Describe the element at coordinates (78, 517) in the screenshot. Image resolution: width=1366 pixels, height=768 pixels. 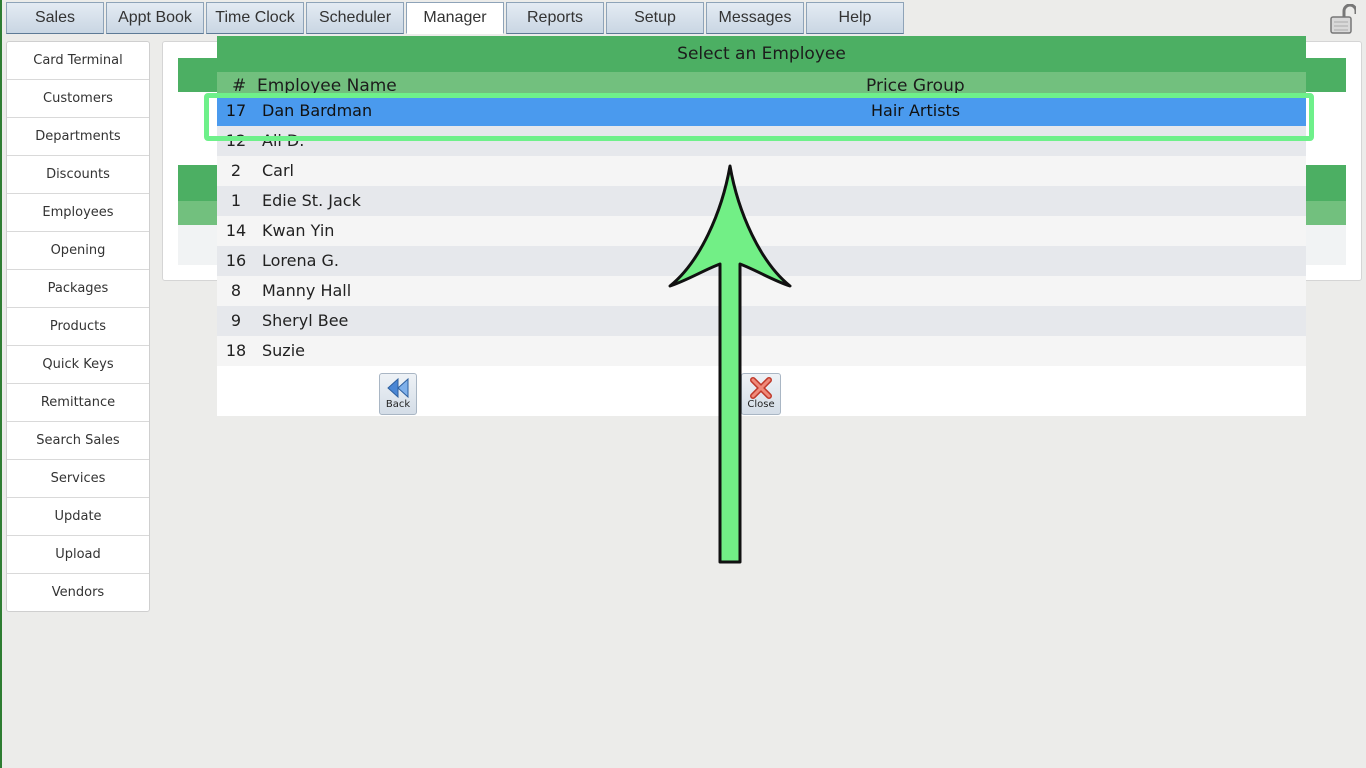
I see `sidebar-item-update: Update` at that location.